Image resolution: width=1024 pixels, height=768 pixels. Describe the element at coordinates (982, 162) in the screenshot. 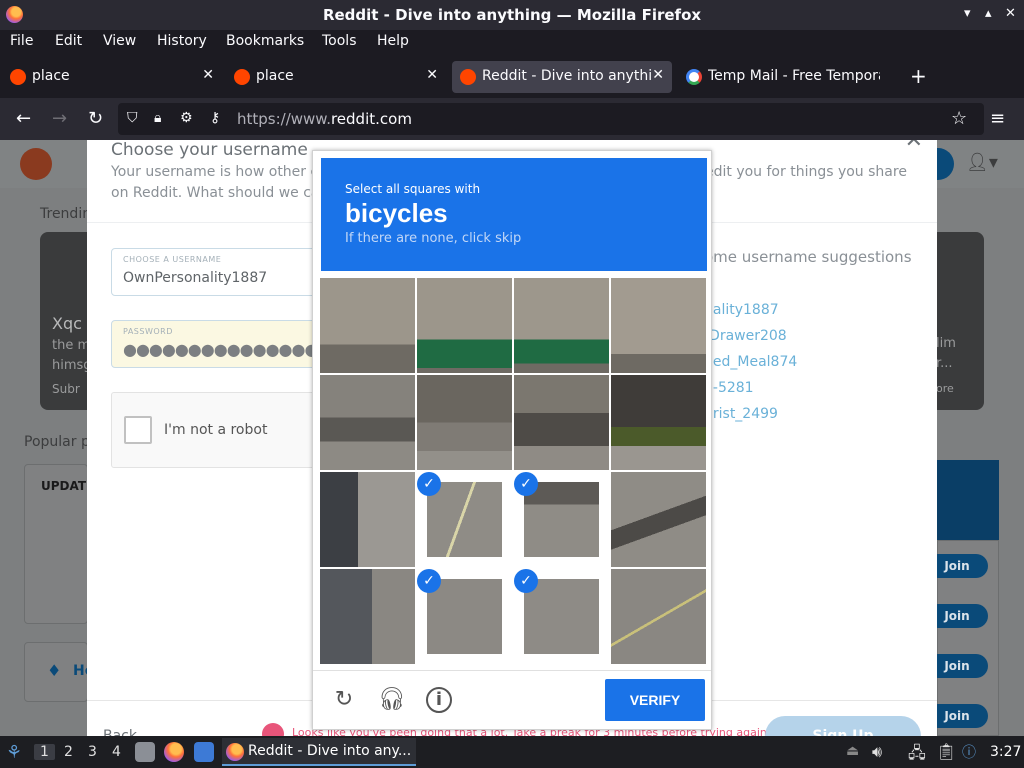

I see `user-menu-icon: 👤︎▾` at that location.